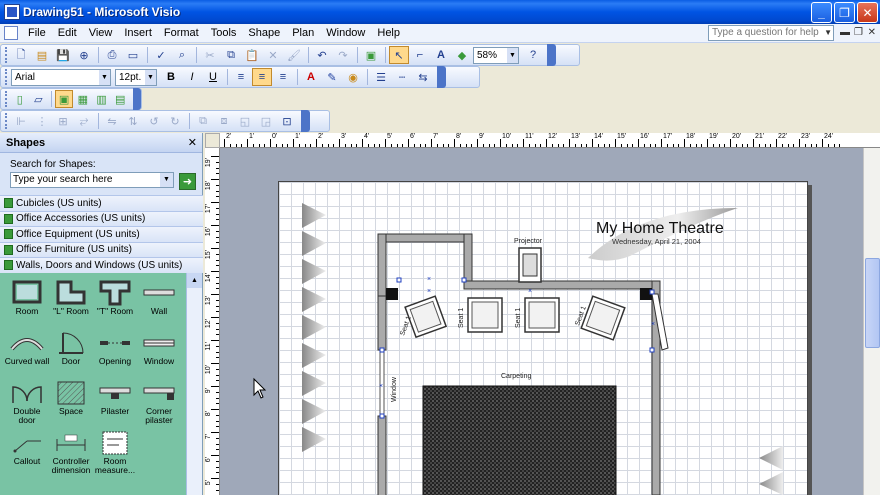 This screenshot has height=495, width=880. Describe the element at coordinates (175, 121) in the screenshot. I see `rotate-right-icon: ↻` at that location.